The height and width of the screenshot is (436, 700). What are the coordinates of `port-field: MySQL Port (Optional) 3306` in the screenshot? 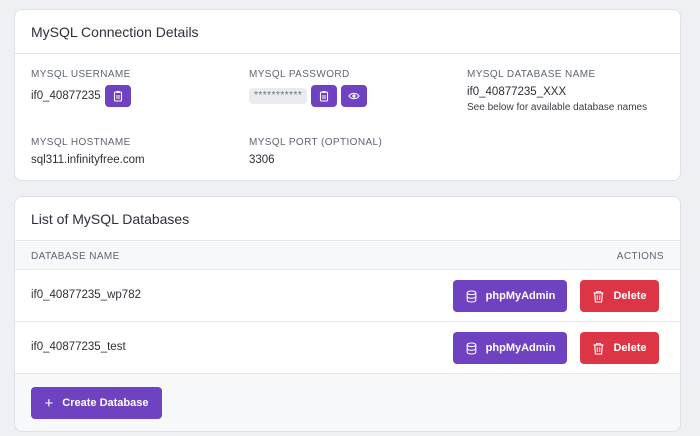 It's located at (315, 151).